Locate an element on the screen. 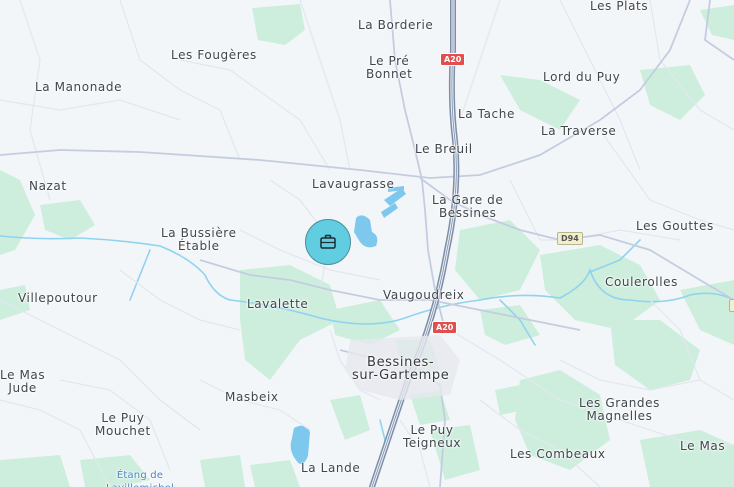 The height and width of the screenshot is (487, 734). place-label: Les Fougères is located at coordinates (214, 55).